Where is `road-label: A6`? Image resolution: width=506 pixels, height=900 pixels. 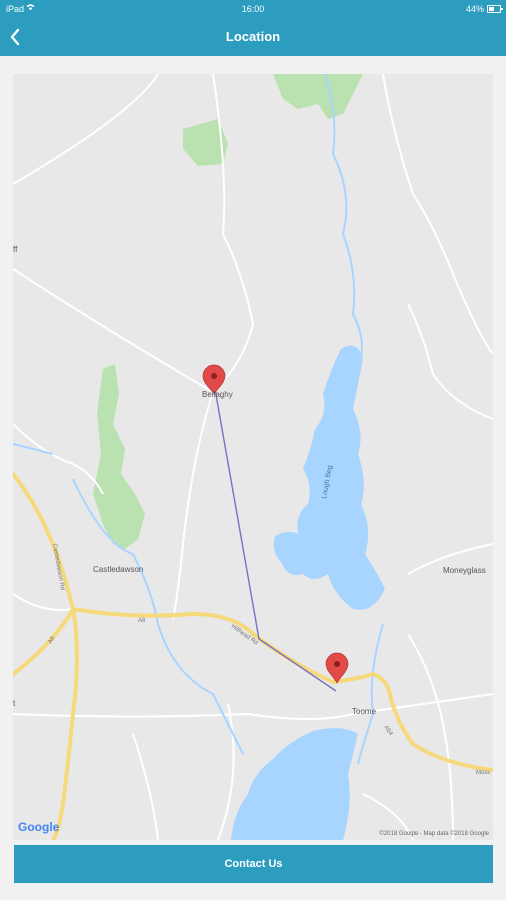
road-label: A6 is located at coordinates (142, 621).